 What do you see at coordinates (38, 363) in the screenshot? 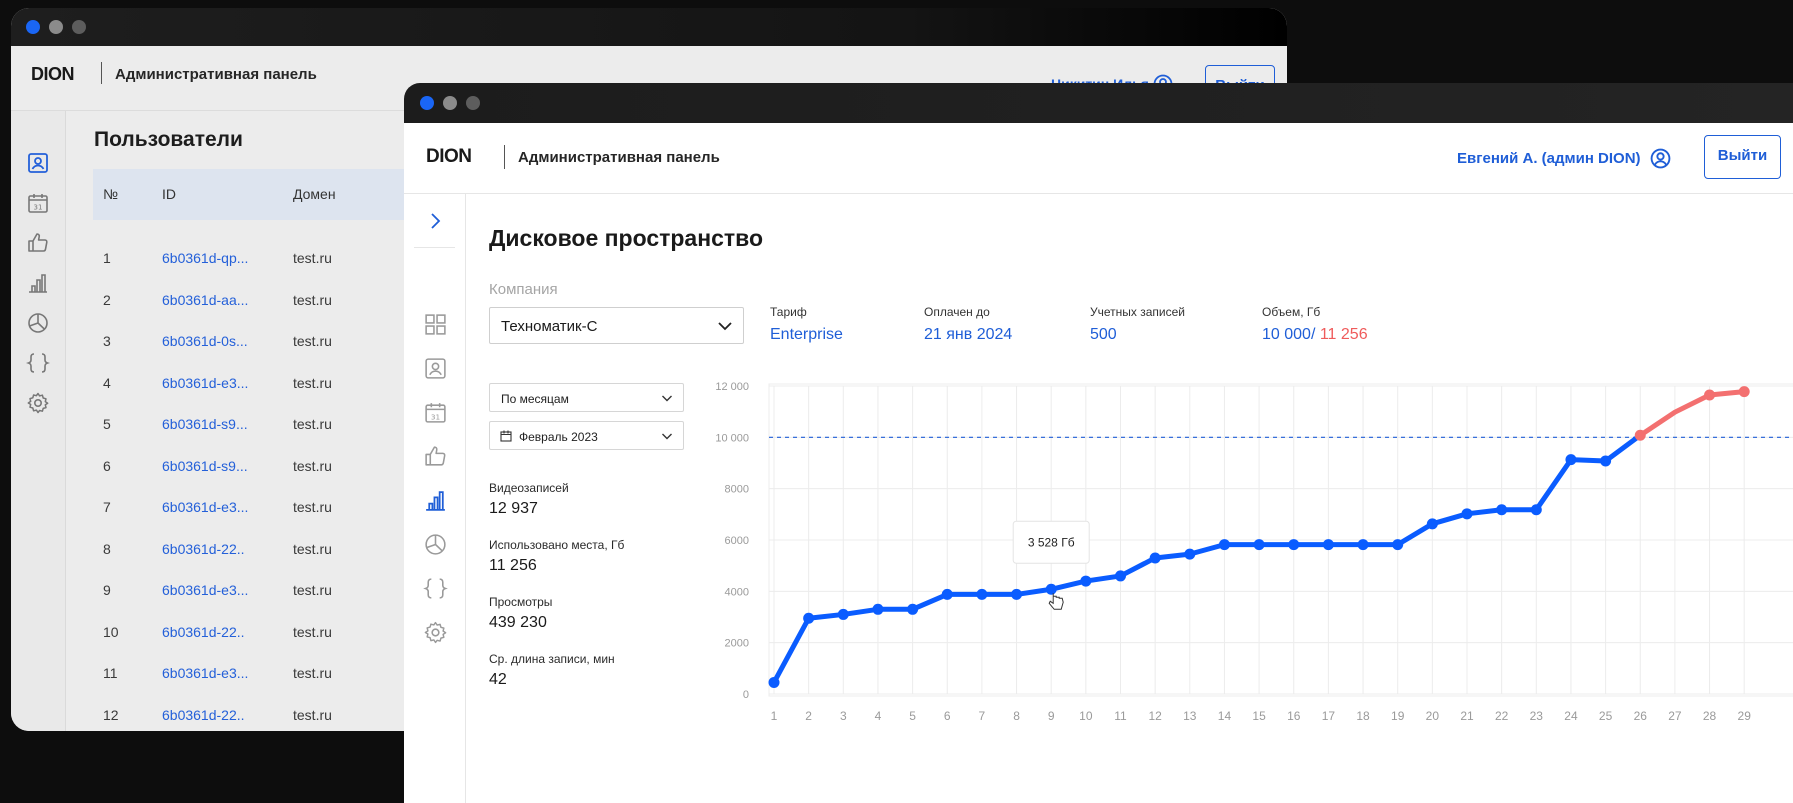
I see `braces-icon` at bounding box center [38, 363].